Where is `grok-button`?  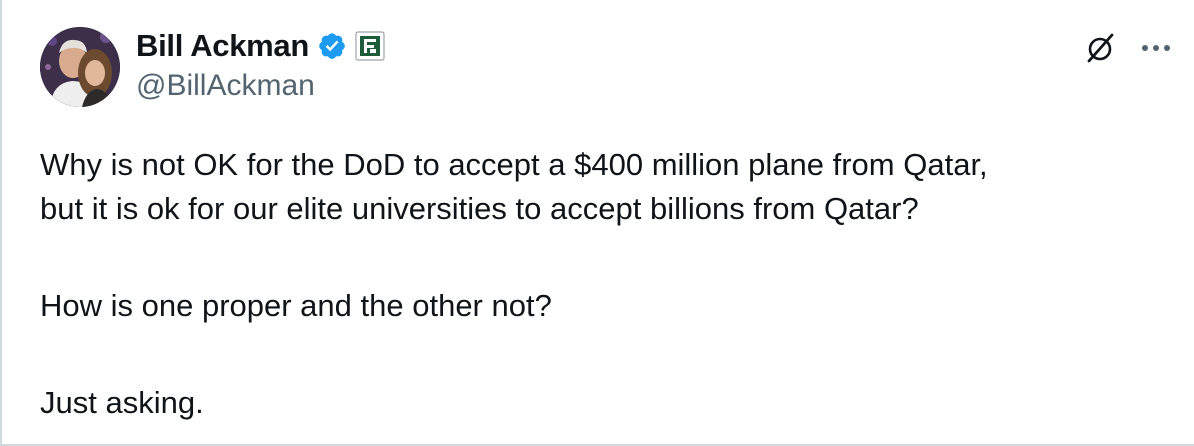
grok-button is located at coordinates (1100, 48).